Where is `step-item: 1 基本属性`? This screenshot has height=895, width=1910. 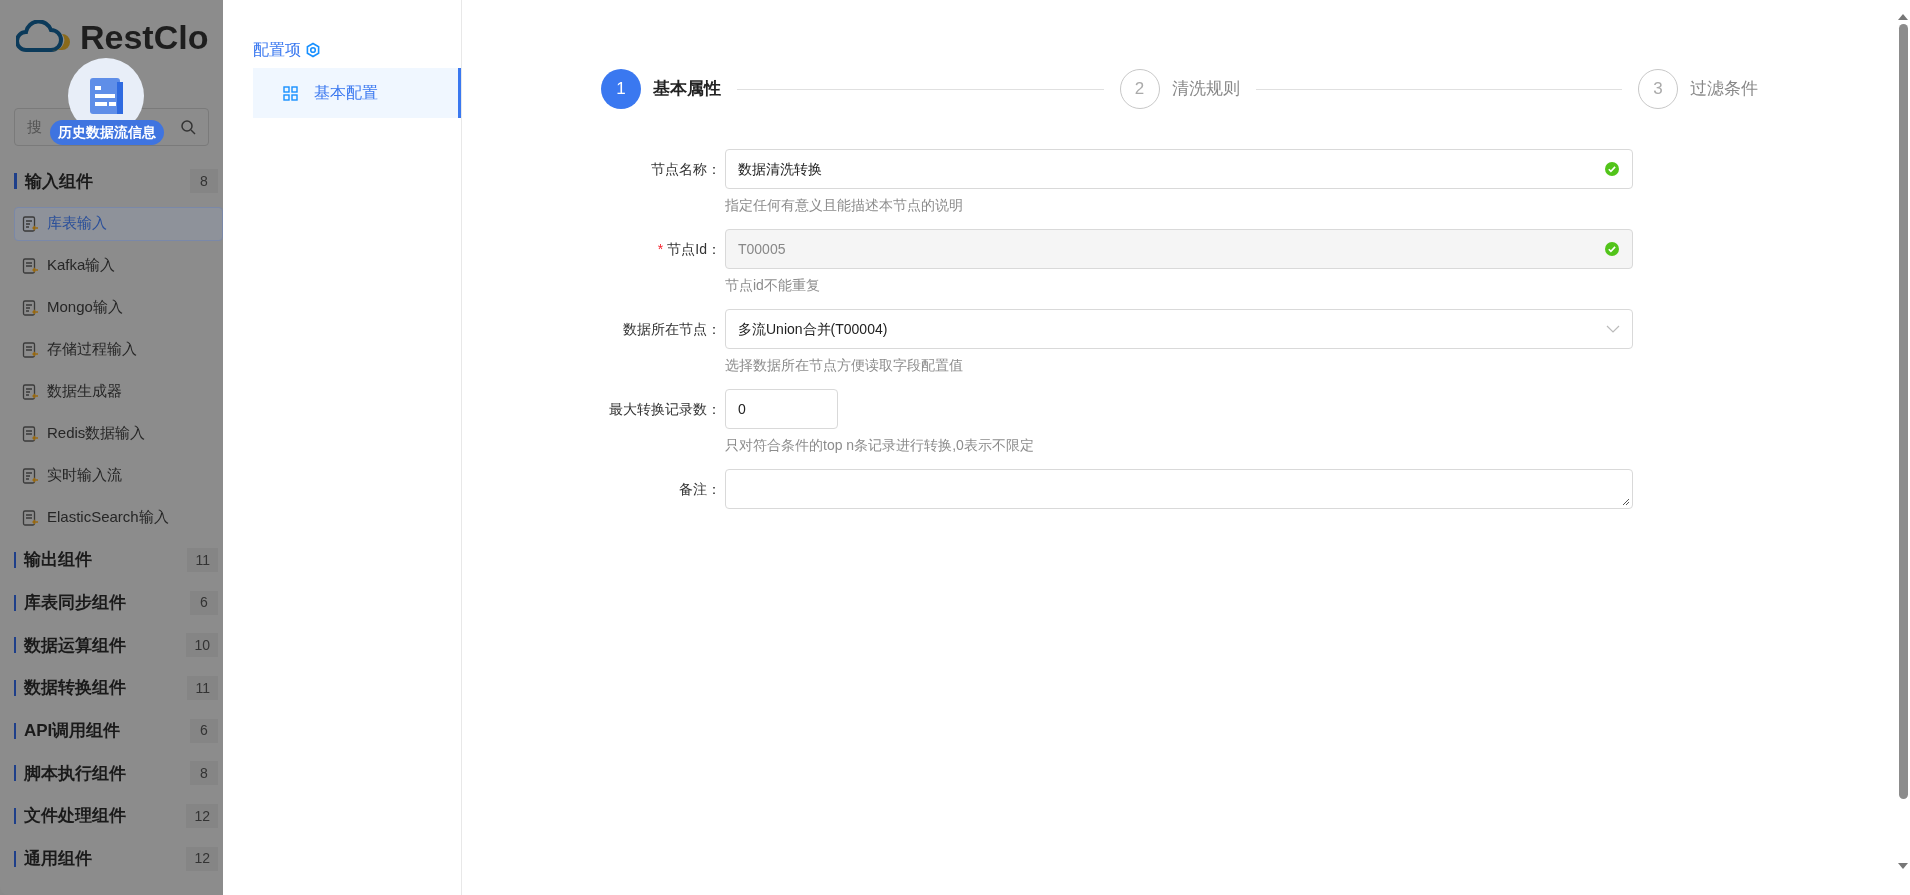 step-item: 1 基本属性 is located at coordinates (661, 89).